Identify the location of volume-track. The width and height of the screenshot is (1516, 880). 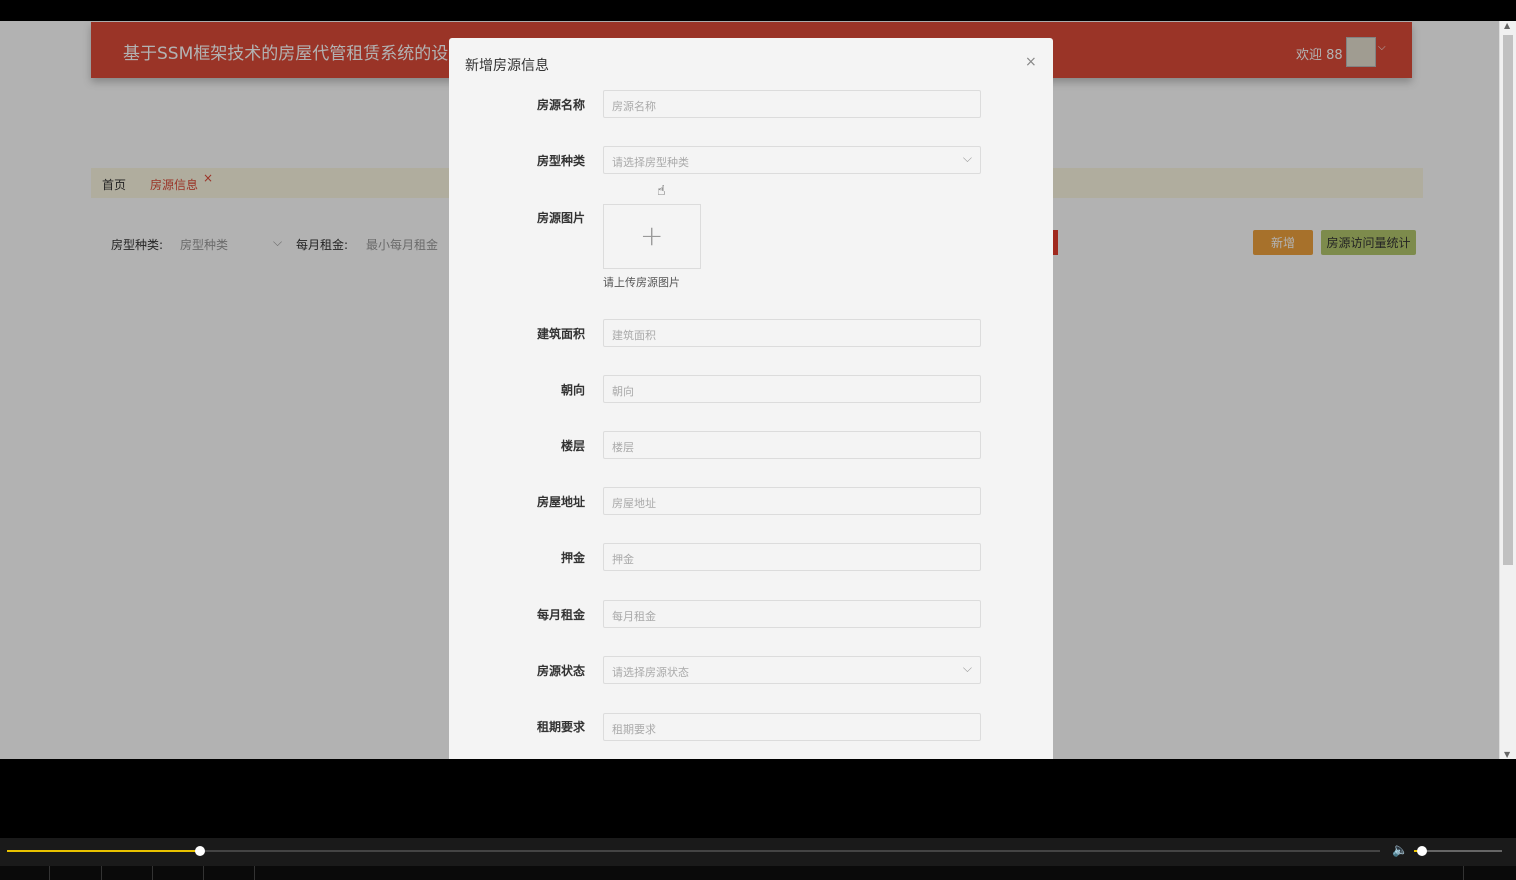
(1458, 851).